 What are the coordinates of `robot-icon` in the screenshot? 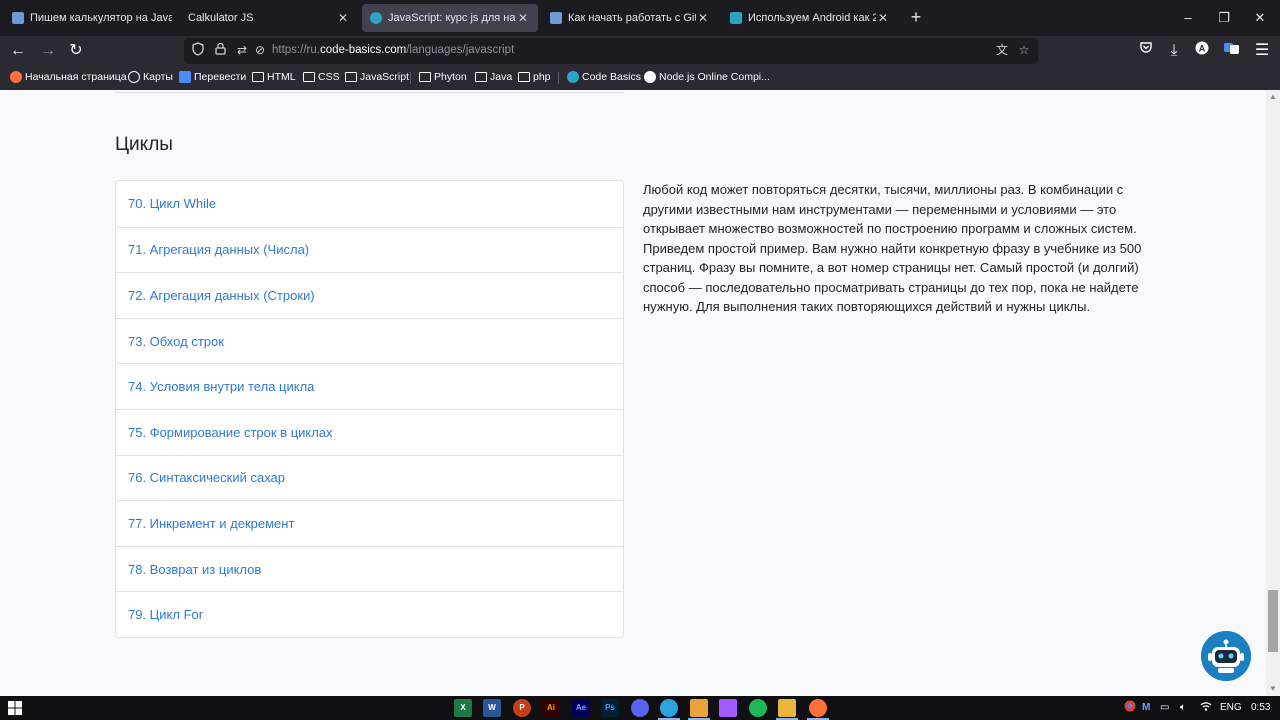 It's located at (1226, 656).